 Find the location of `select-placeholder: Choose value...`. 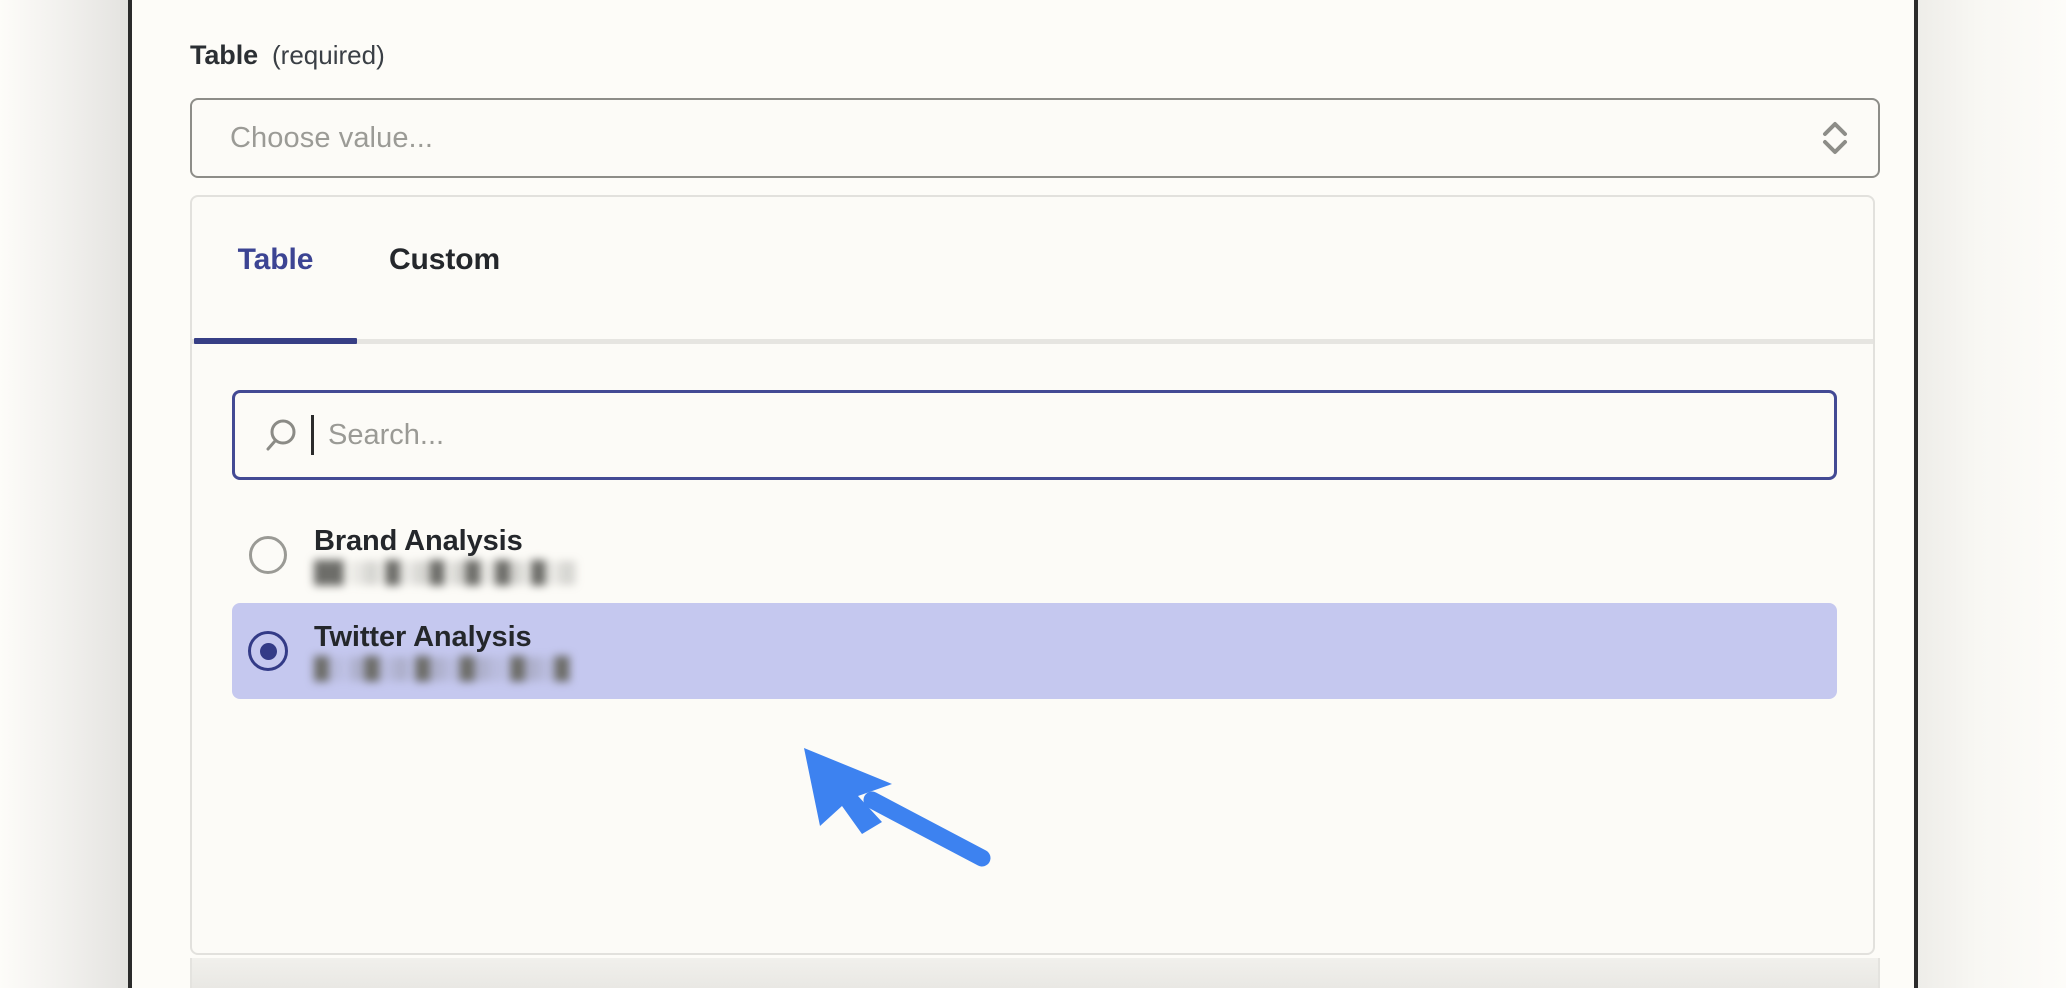

select-placeholder: Choose value... is located at coordinates (332, 137).